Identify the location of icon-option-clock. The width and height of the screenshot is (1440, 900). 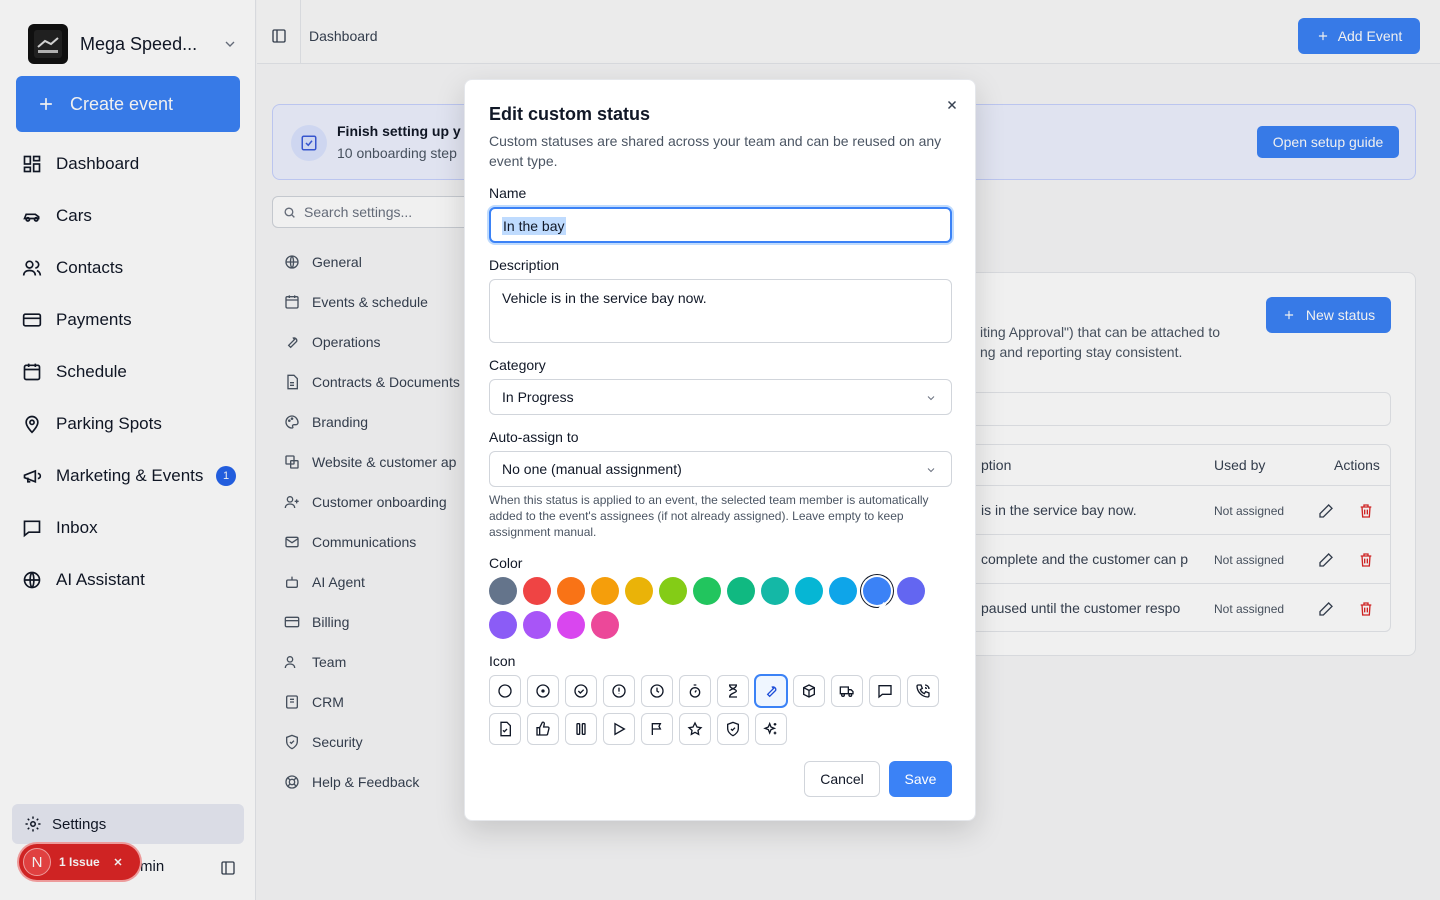
(657, 691).